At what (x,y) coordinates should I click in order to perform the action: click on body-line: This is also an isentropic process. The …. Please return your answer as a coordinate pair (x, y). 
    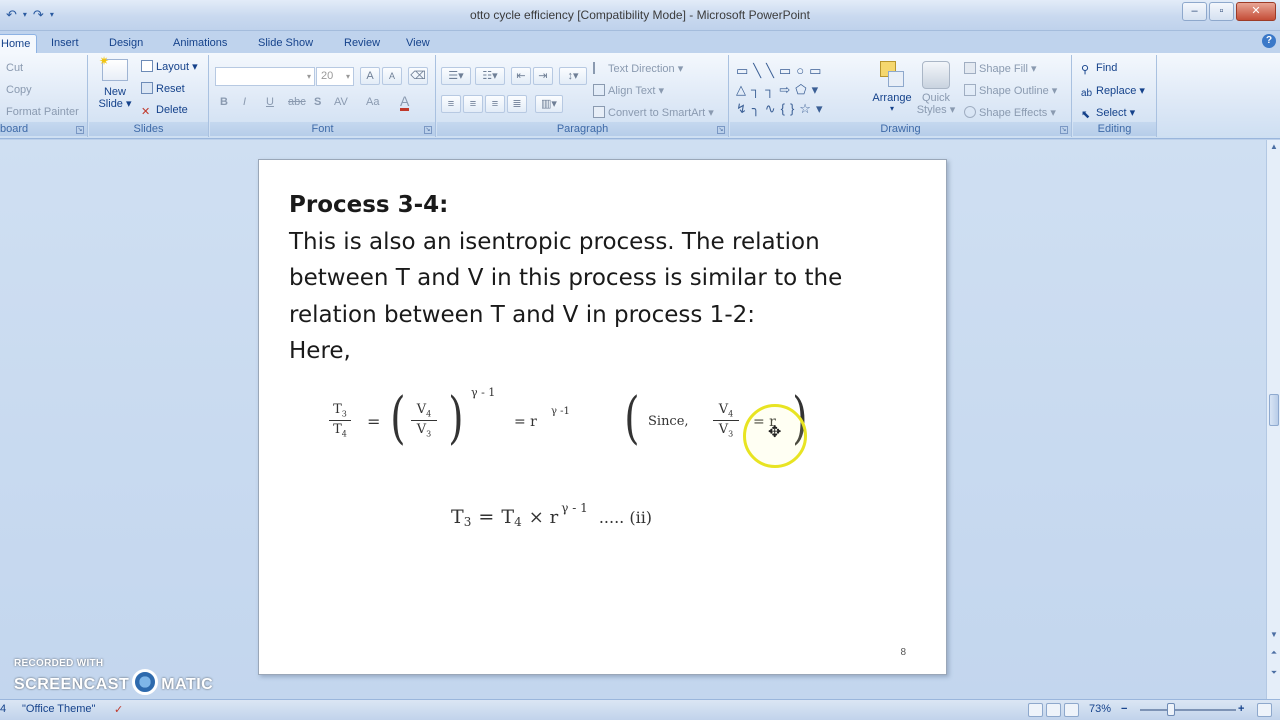
    Looking at the image, I should click on (554, 242).